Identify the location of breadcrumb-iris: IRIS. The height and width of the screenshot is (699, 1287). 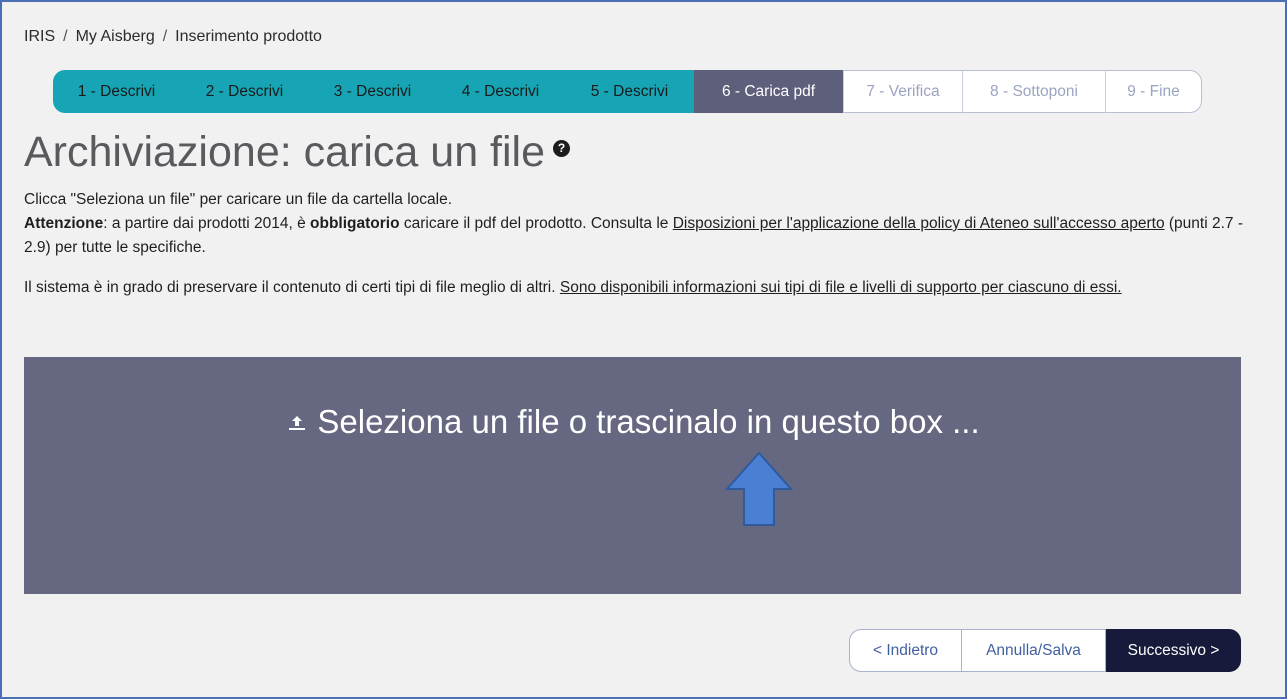
(39, 37).